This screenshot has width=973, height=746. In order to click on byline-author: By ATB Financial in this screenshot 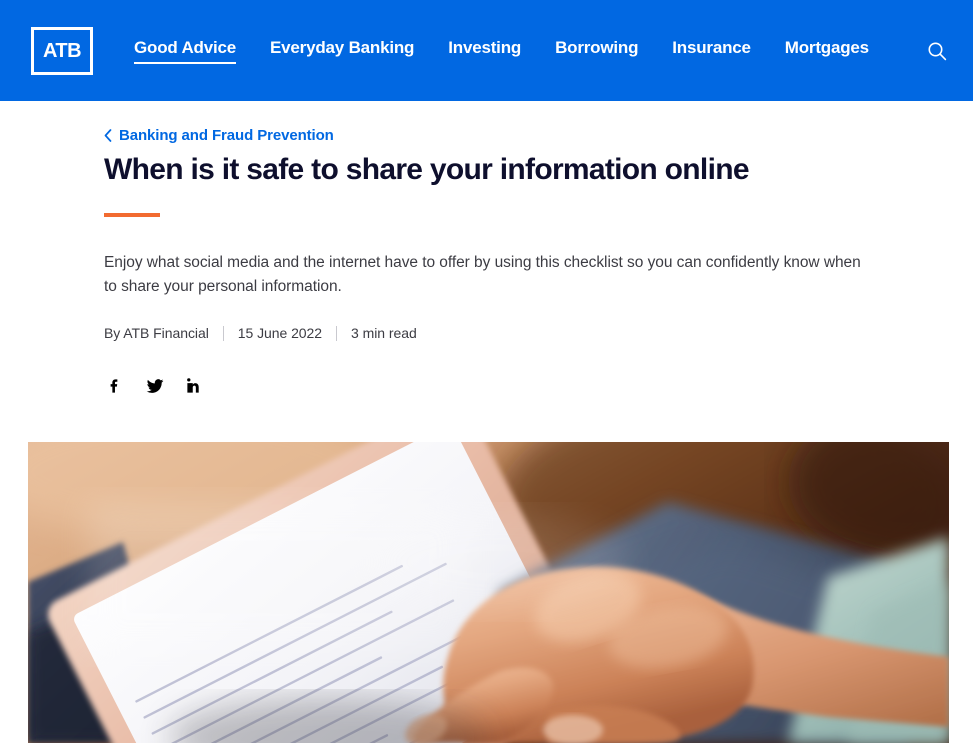, I will do `click(156, 333)`.